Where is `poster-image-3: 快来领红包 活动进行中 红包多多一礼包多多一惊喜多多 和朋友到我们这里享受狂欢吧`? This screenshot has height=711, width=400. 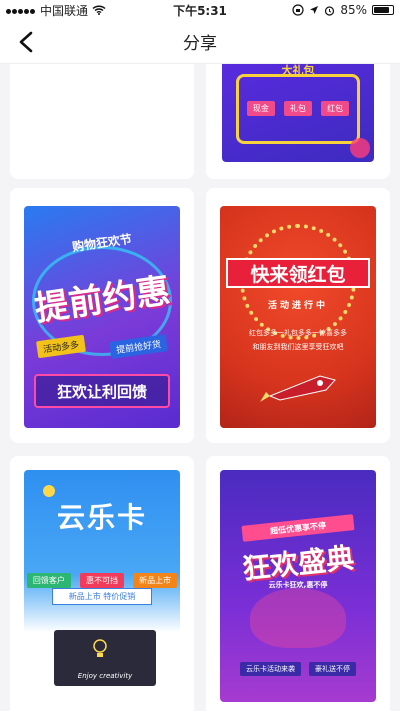 poster-image-3: 快来领红包 活动进行中 红包多多一礼包多多一惊喜多多 和朋友到我们这里享受狂欢吧 is located at coordinates (298, 317).